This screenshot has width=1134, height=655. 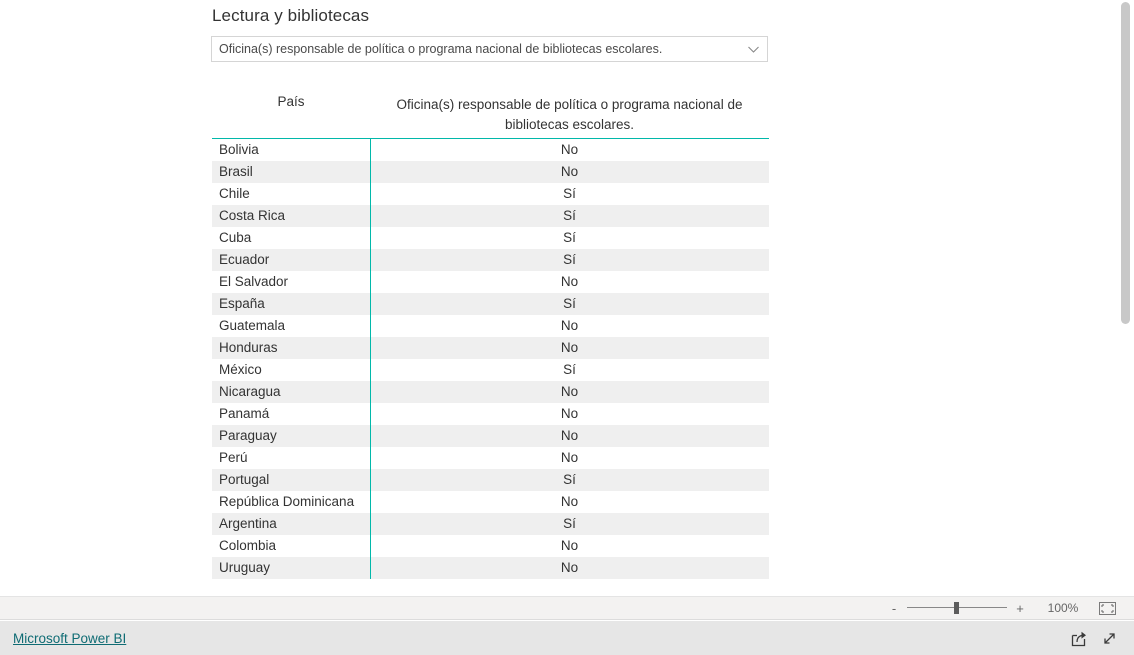 I want to click on cell-country: Costa Rica, so click(x=252, y=215).